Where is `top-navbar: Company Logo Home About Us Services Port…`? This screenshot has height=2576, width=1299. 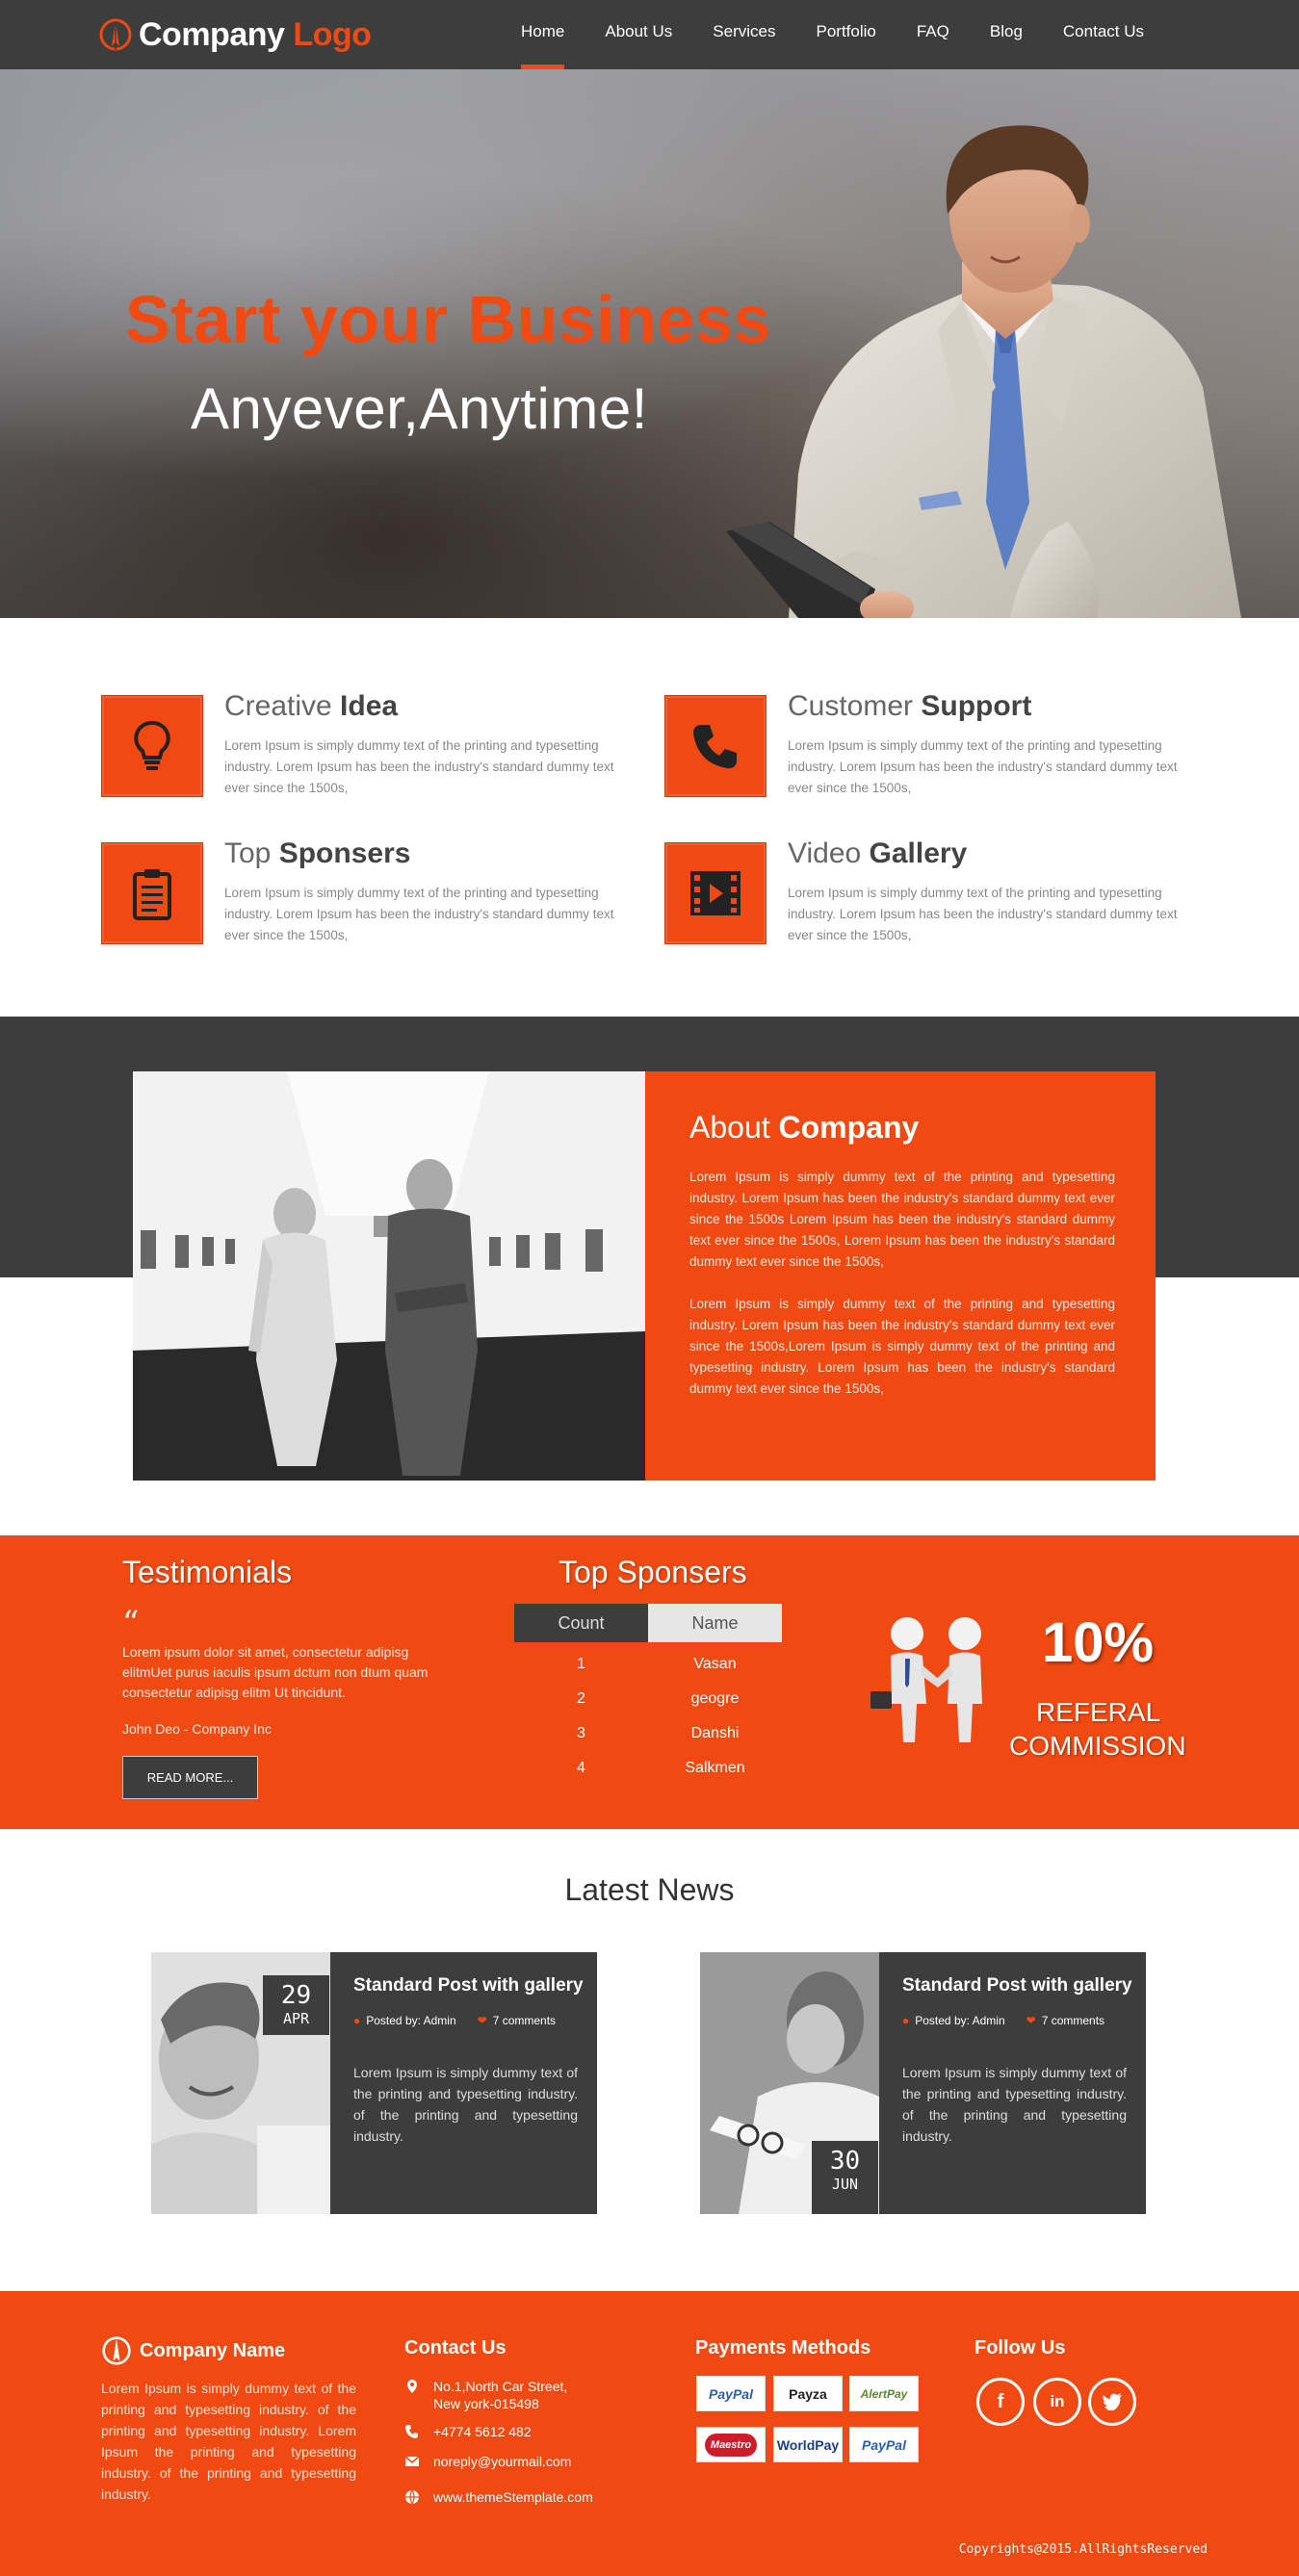 top-navbar: Company Logo Home About Us Services Port… is located at coordinates (649, 34).